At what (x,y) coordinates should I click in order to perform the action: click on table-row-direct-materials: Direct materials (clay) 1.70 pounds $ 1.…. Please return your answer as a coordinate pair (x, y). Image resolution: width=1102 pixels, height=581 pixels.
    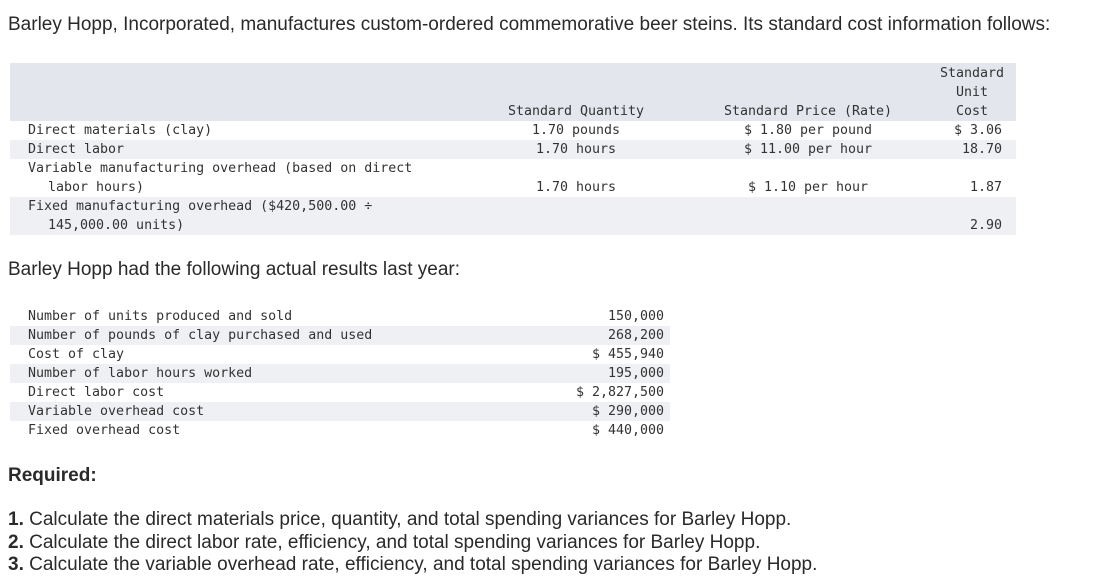
    Looking at the image, I should click on (513, 130).